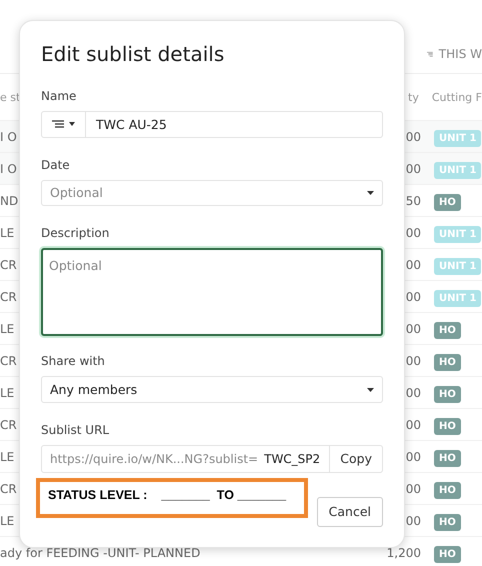 This screenshot has height=566, width=482. Describe the element at coordinates (59, 96) in the screenshot. I see `field-label: Name` at that location.